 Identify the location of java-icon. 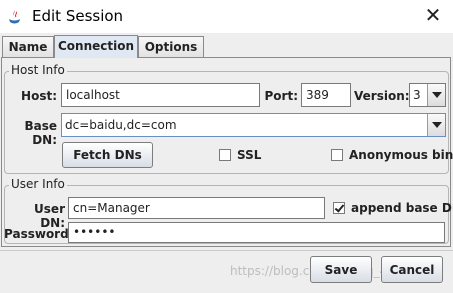
(14, 16).